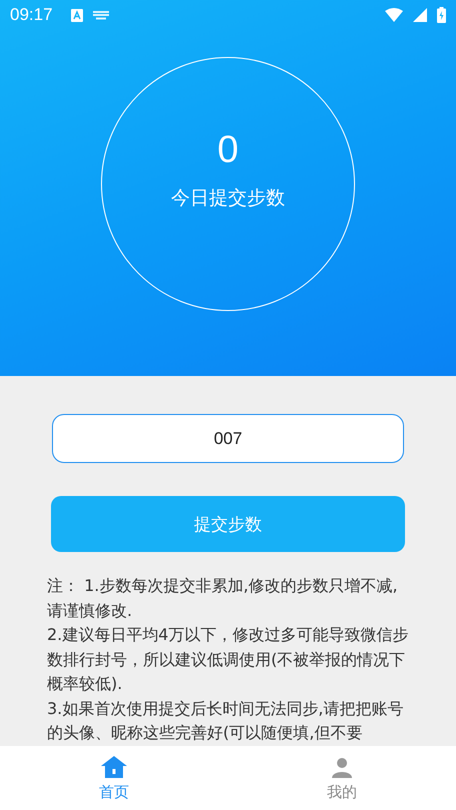  I want to click on notification-icon, so click(76, 15).